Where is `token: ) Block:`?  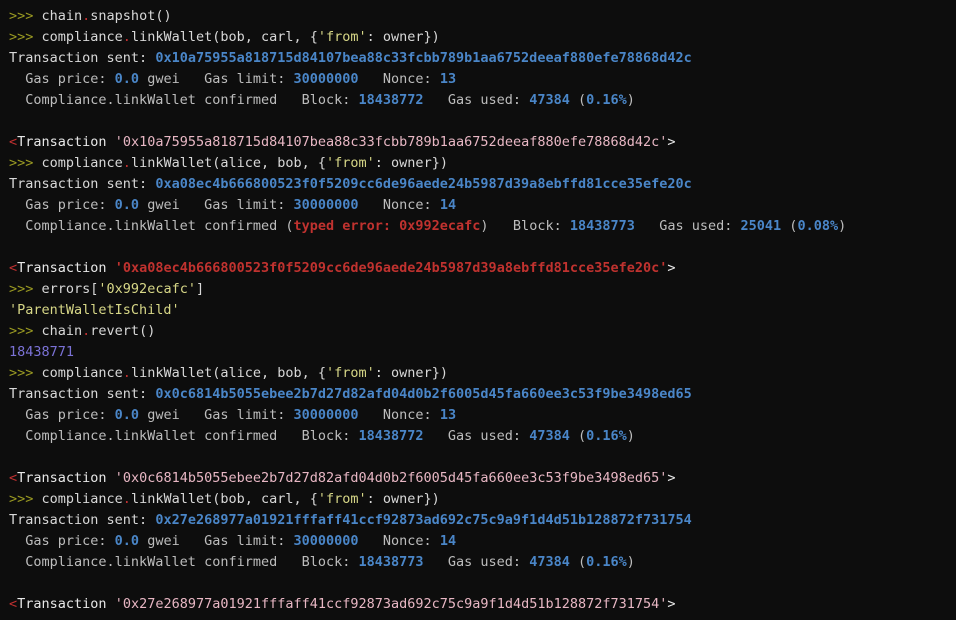
token: ) Block: is located at coordinates (525, 226).